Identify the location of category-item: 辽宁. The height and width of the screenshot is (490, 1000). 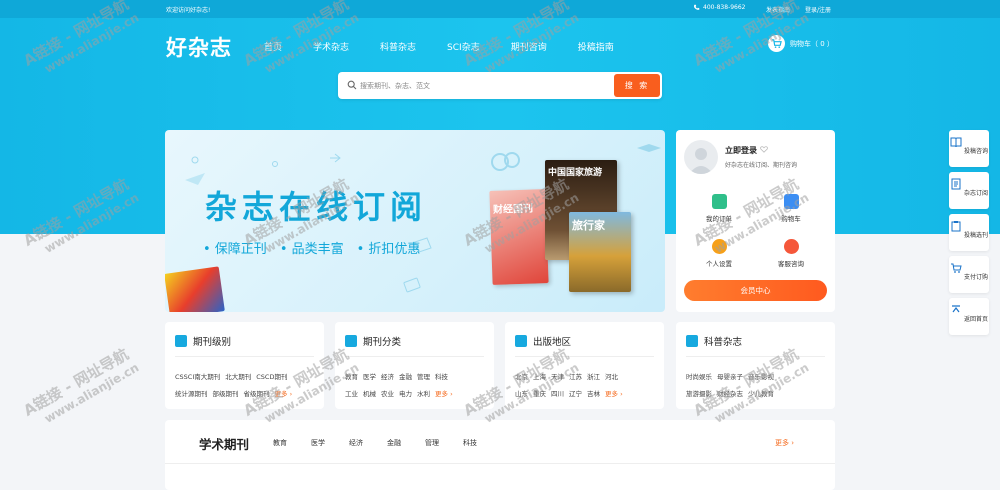
(575, 394).